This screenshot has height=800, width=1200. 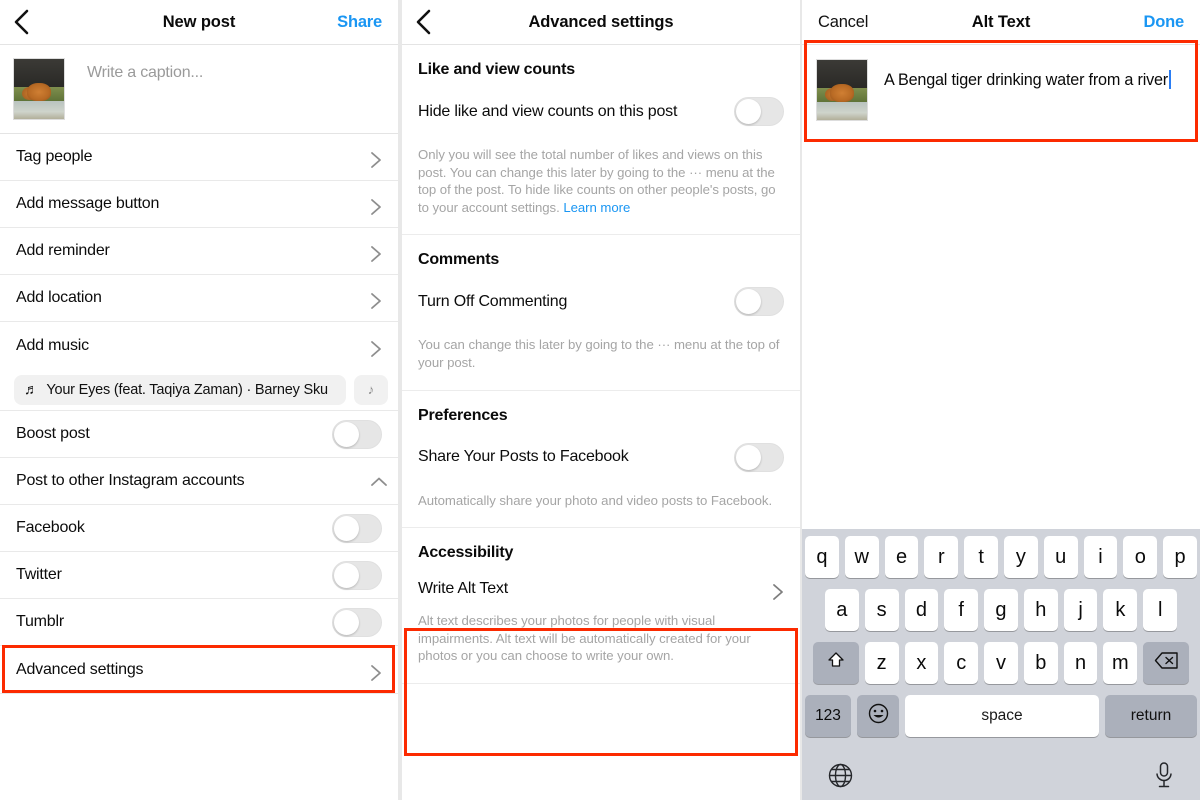 I want to click on thumbnail-tiger, so click(x=39, y=92).